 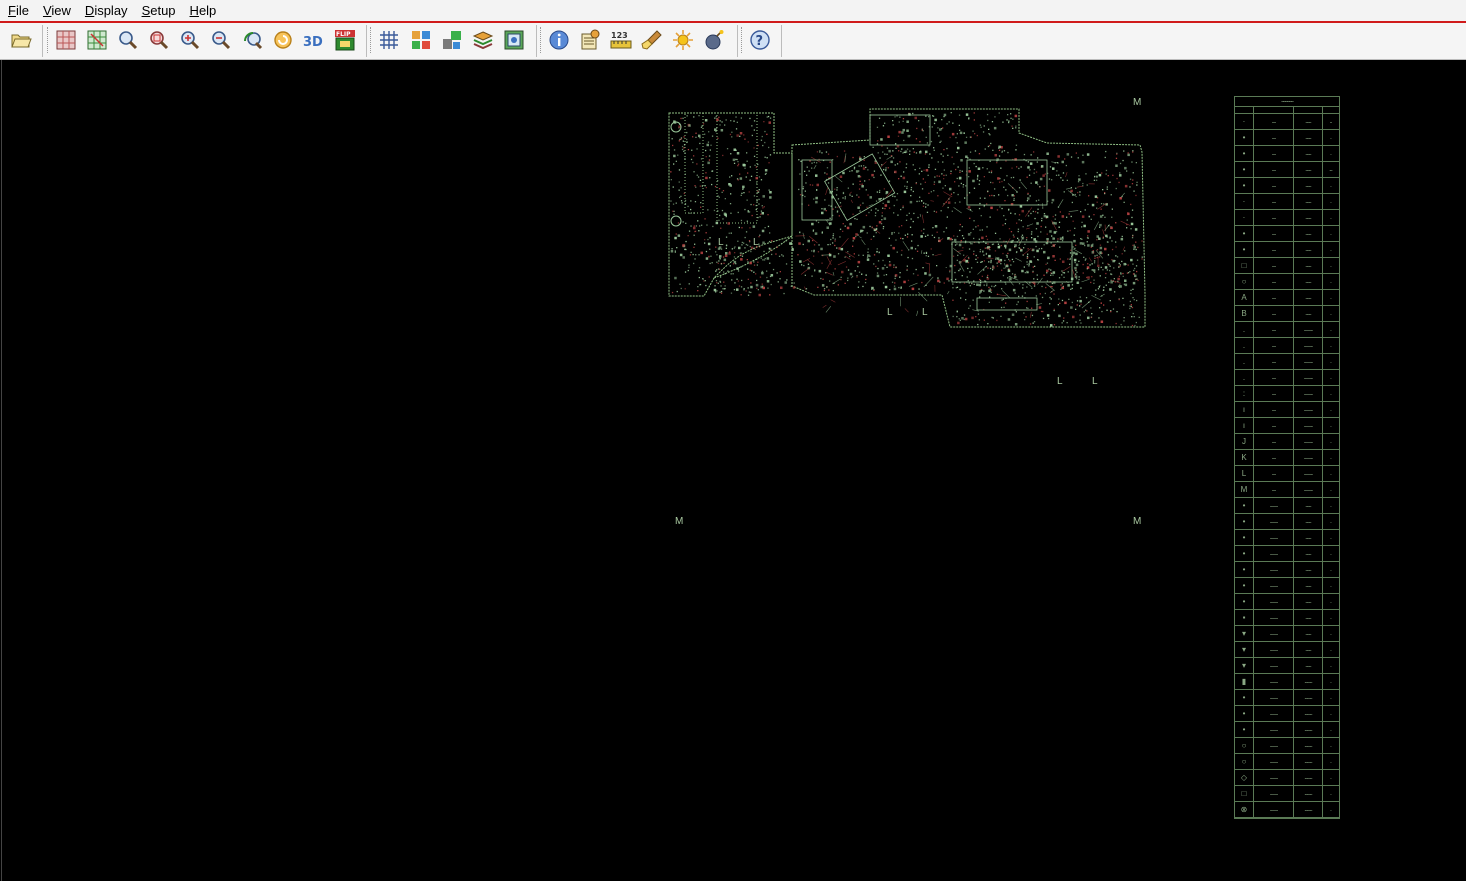 I want to click on measure-icon: 123, so click(x=621, y=40).